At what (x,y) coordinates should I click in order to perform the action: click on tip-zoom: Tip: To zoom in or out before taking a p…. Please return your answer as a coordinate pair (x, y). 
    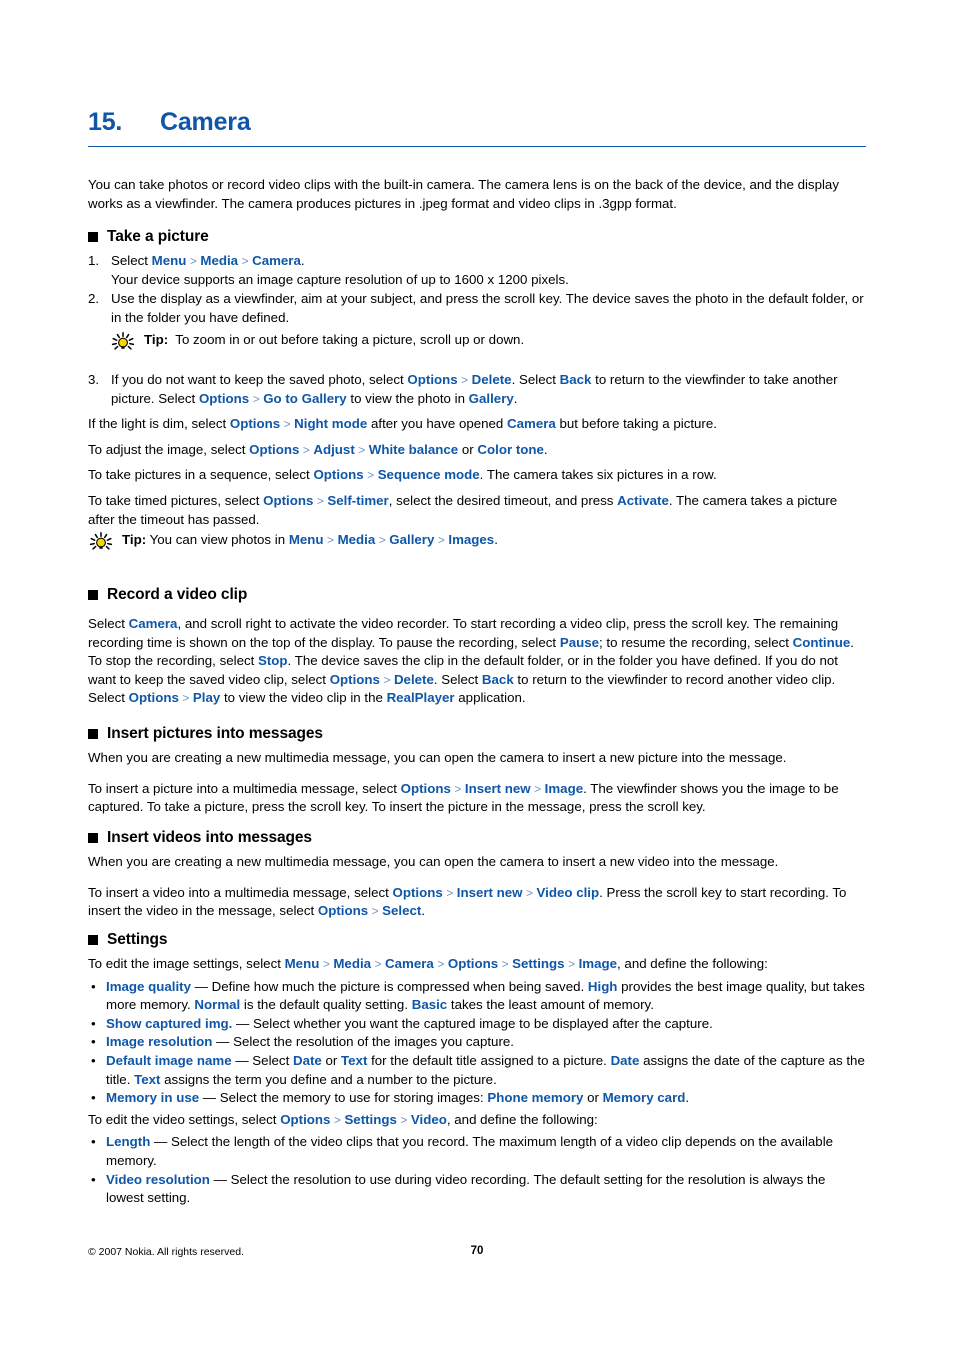
    Looking at the image, I should click on (477, 344).